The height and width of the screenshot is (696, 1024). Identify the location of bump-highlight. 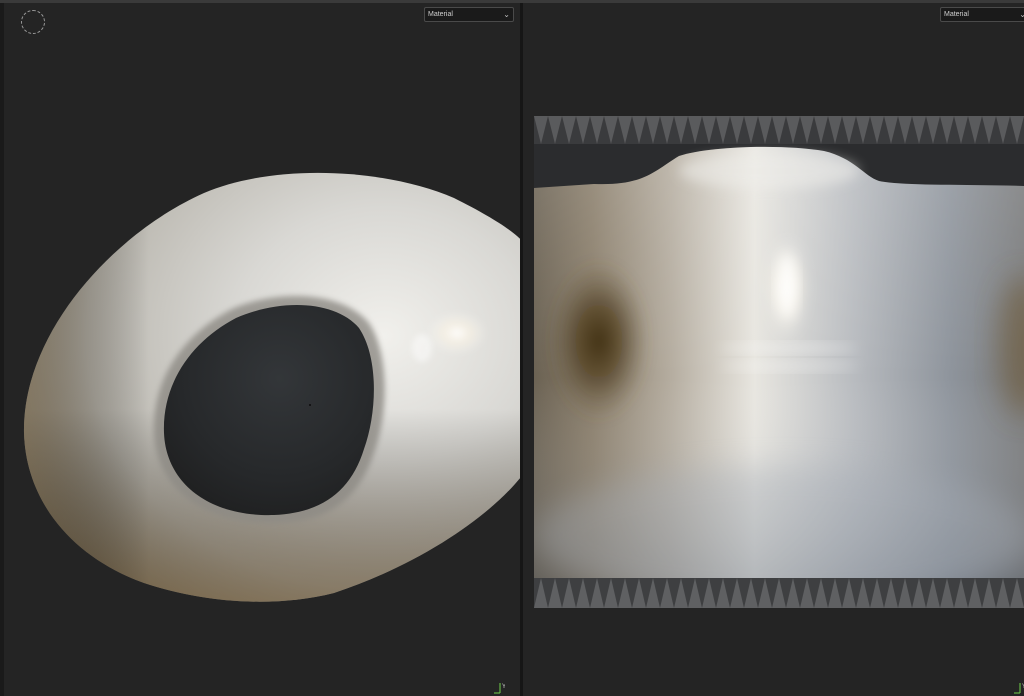
(769, 171).